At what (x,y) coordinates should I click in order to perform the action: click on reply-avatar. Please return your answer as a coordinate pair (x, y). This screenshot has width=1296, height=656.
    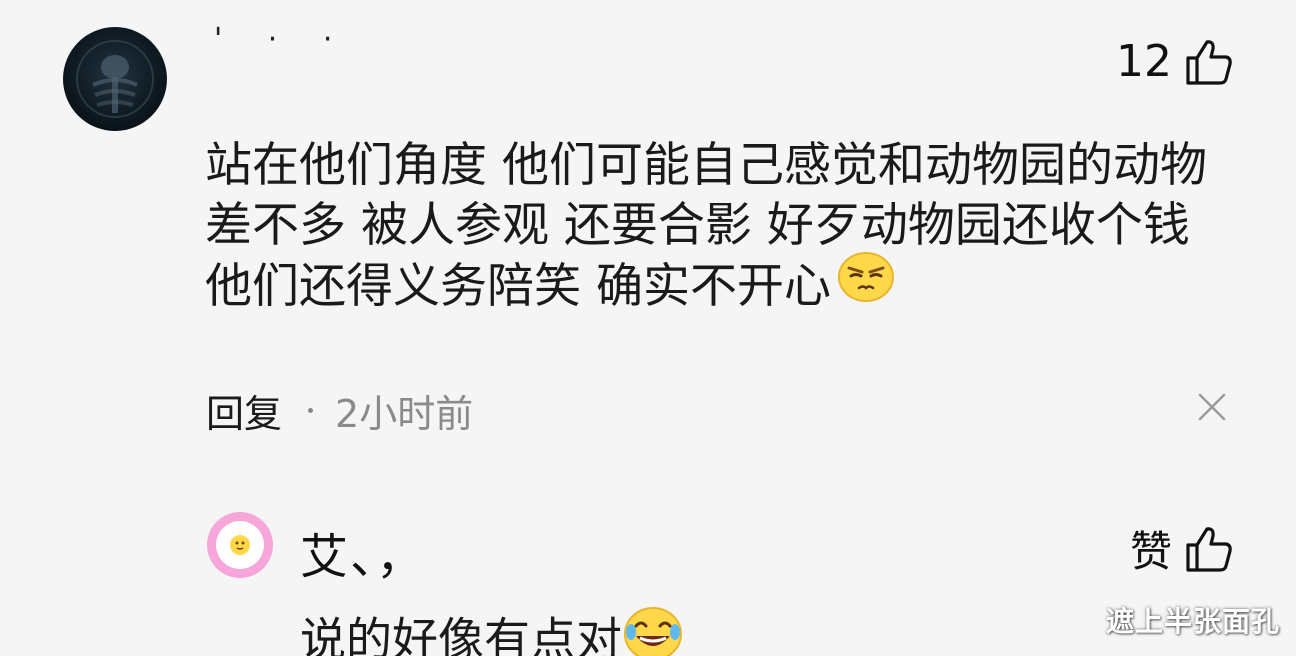
    Looking at the image, I should click on (240, 545).